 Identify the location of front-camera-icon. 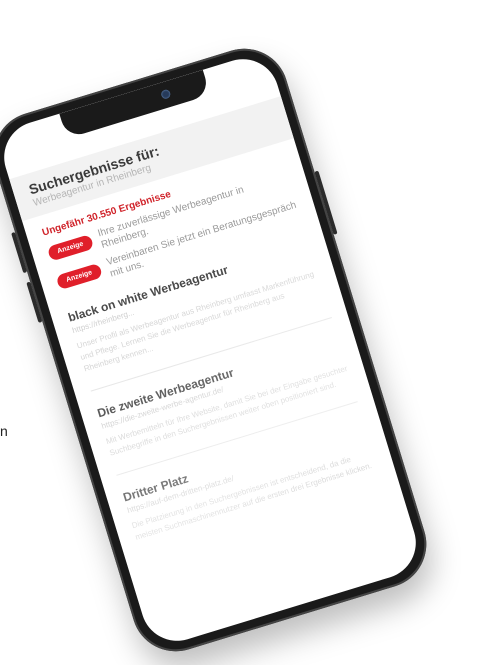
(166, 94).